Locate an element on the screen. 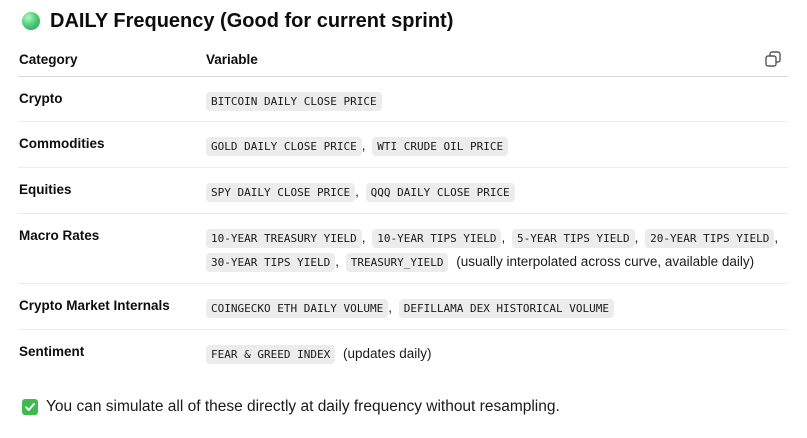 This screenshot has height=438, width=807. variable-cell: FEAR & GREED INDEX (updates daily) is located at coordinates (497, 354).